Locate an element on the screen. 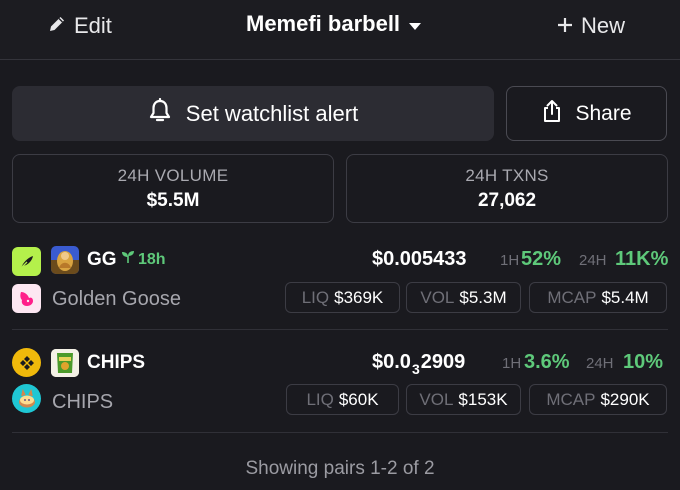  sei-chain-icon is located at coordinates (26, 261).